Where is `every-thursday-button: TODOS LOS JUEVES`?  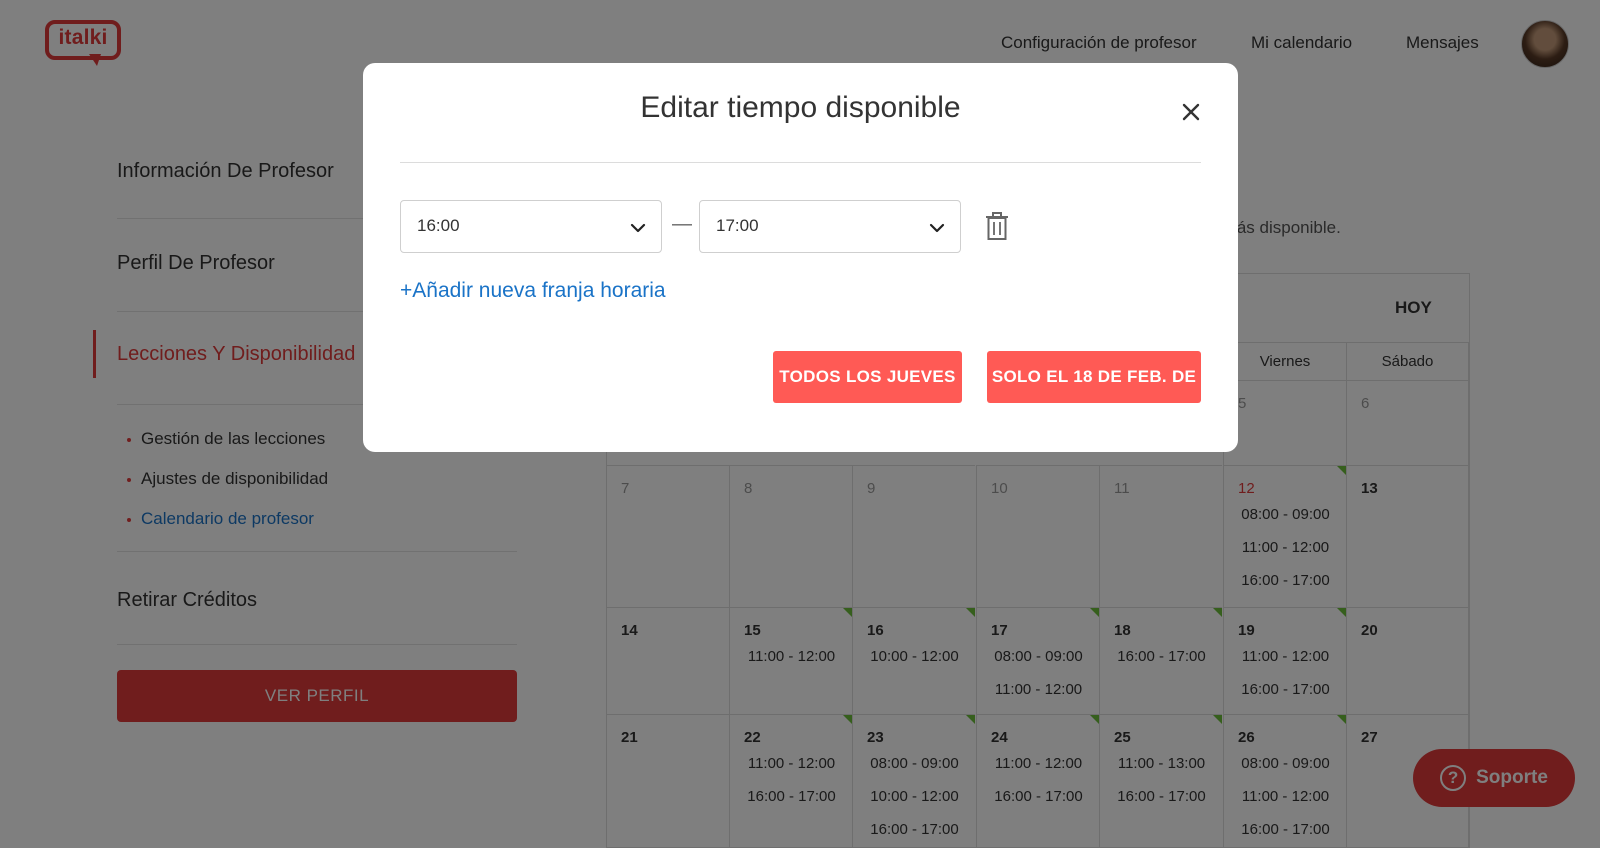
every-thursday-button: TODOS LOS JUEVES is located at coordinates (867, 377).